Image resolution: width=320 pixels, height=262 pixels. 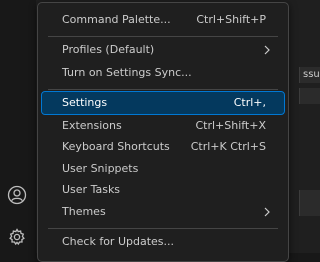 What do you see at coordinates (163, 190) in the screenshot?
I see `menu-item-user-tasks: User Tasks` at bounding box center [163, 190].